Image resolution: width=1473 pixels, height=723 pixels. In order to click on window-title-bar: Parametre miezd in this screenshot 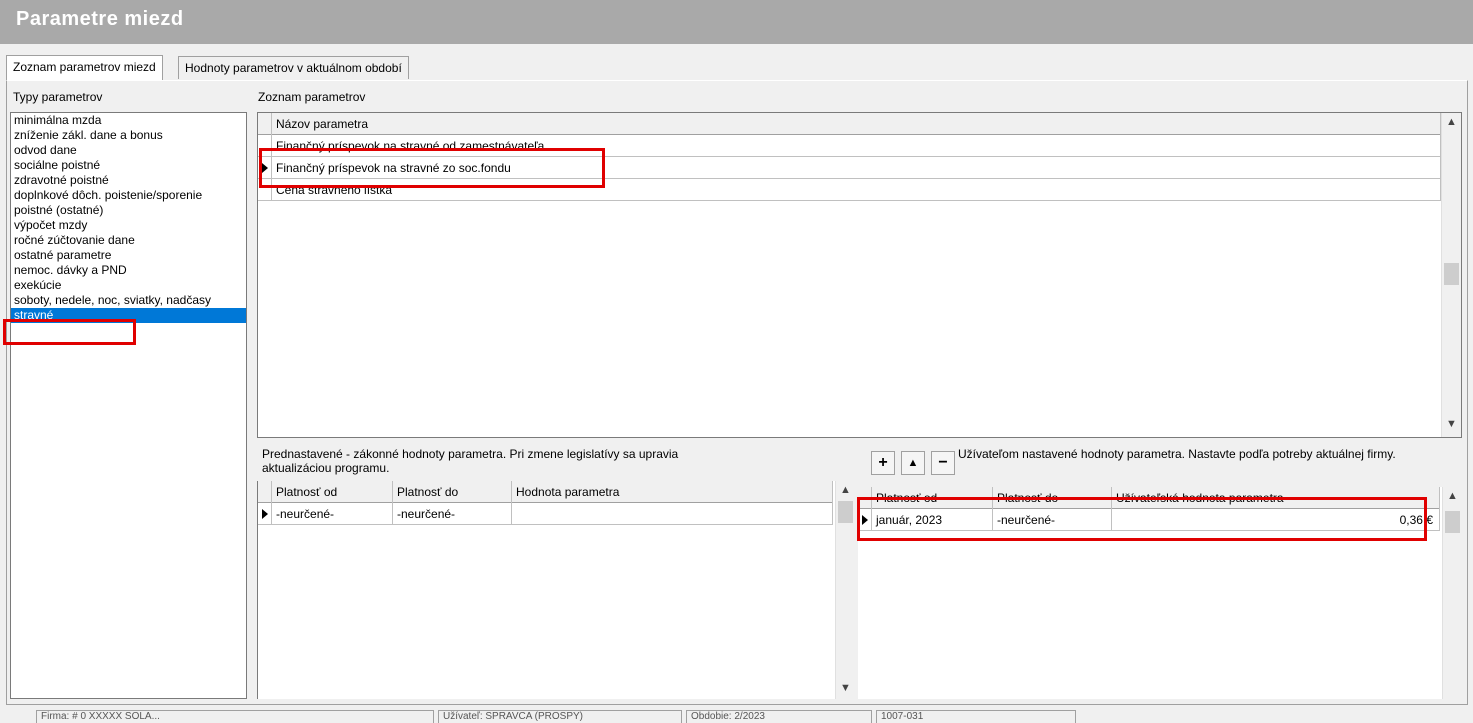, I will do `click(736, 22)`.